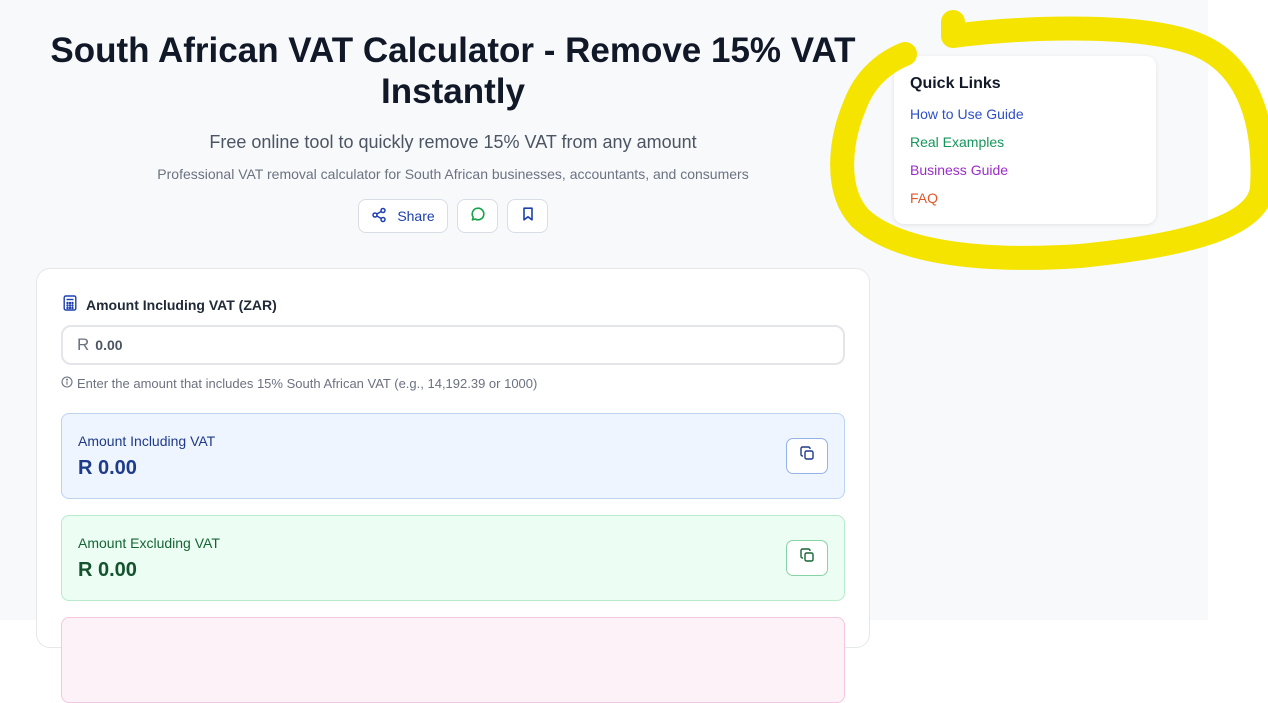 The width and height of the screenshot is (1268, 703). Describe the element at coordinates (379, 216) in the screenshot. I see `share-icon` at that location.